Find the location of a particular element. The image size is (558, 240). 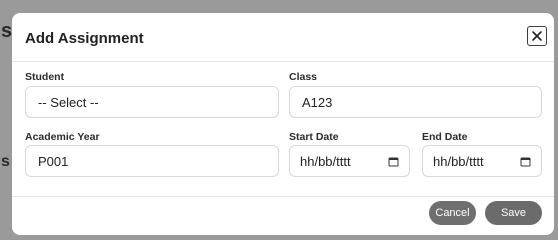

academic-year-label: Academic Year is located at coordinates (62, 137).